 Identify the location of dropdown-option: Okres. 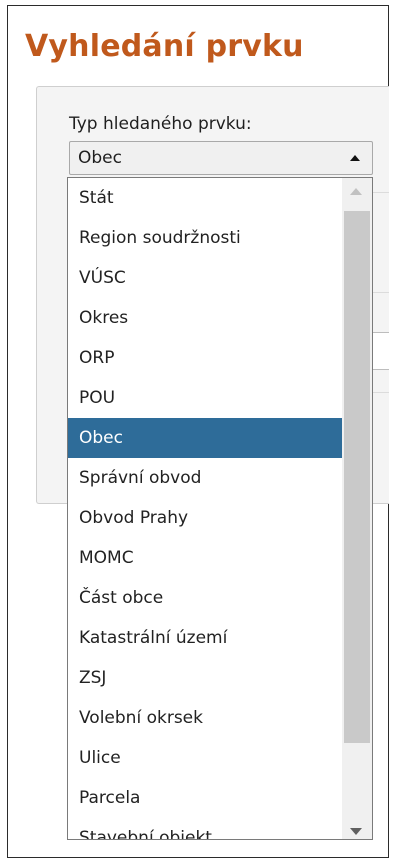
(205, 318).